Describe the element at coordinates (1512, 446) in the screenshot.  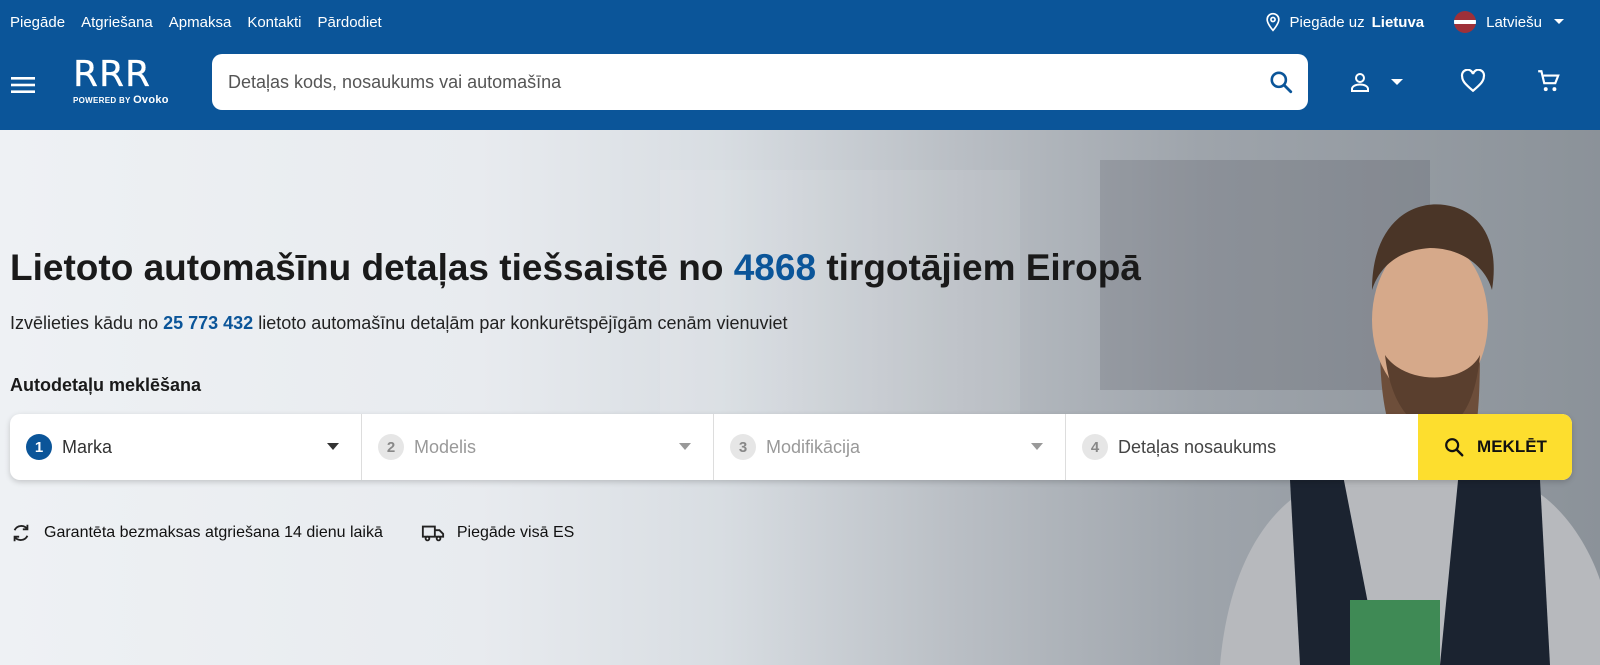
I see `search-button-label: MEKLĒT` at that location.